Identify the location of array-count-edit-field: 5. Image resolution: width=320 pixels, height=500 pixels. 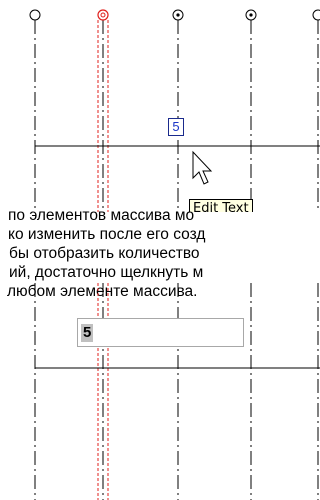
(160, 332).